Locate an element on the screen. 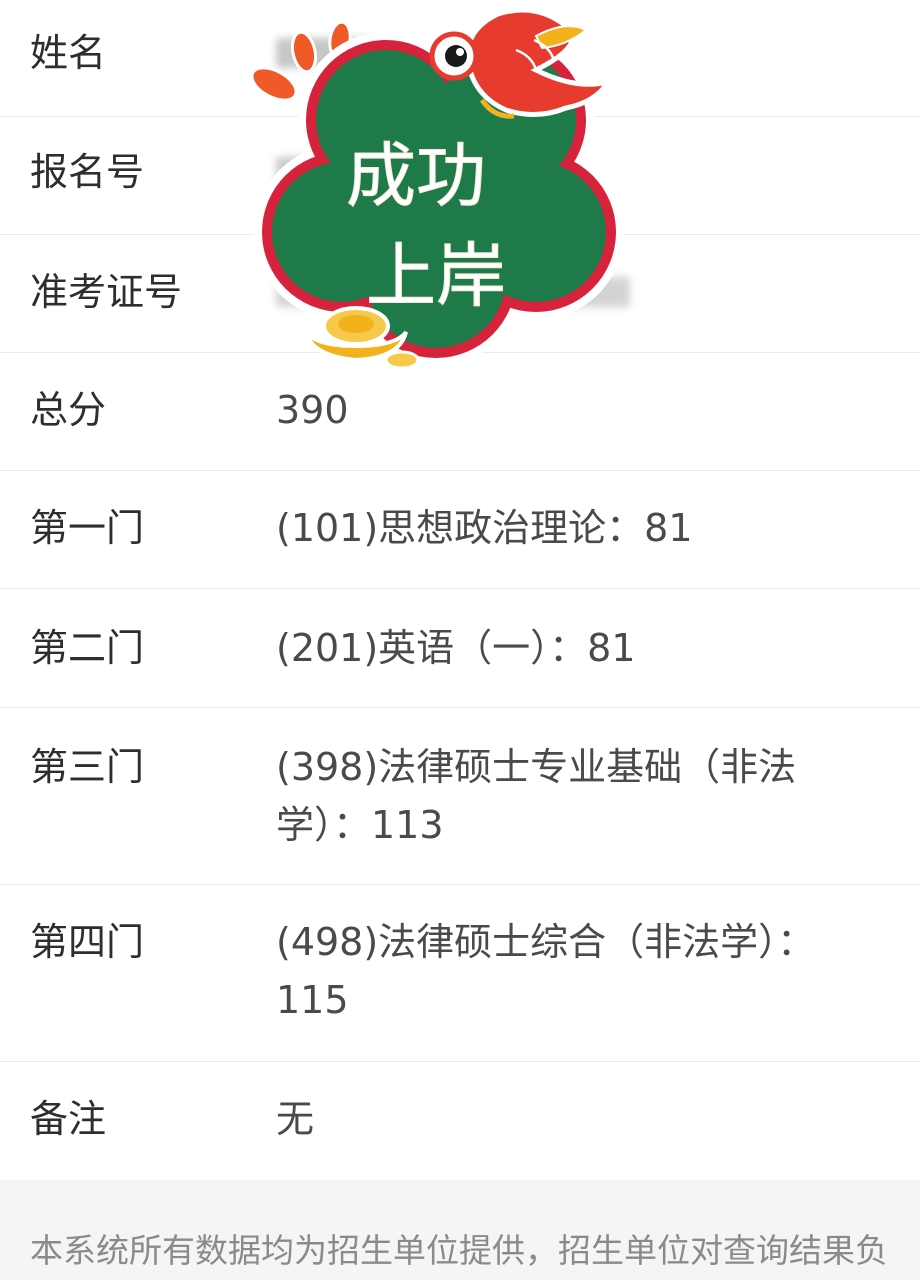  row-label: 第四门 is located at coordinates (87, 942).